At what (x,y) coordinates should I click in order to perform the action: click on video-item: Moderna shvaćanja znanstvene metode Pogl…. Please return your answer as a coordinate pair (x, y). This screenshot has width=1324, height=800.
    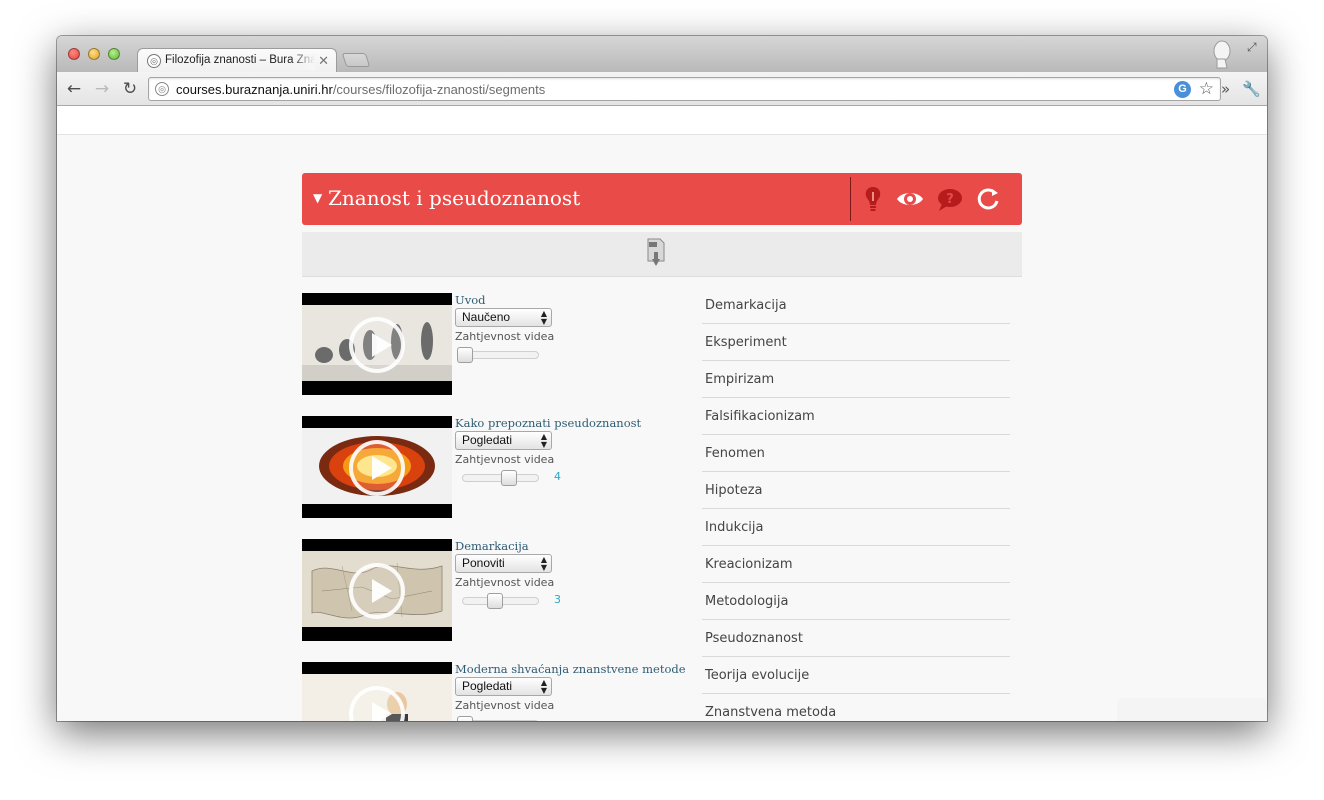
    Looking at the image, I should click on (502, 691).